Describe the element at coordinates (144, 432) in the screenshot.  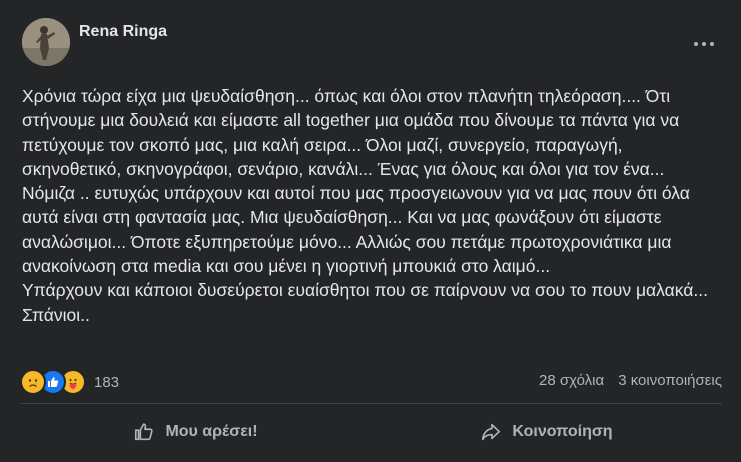
I see `thumbs-up-icon` at that location.